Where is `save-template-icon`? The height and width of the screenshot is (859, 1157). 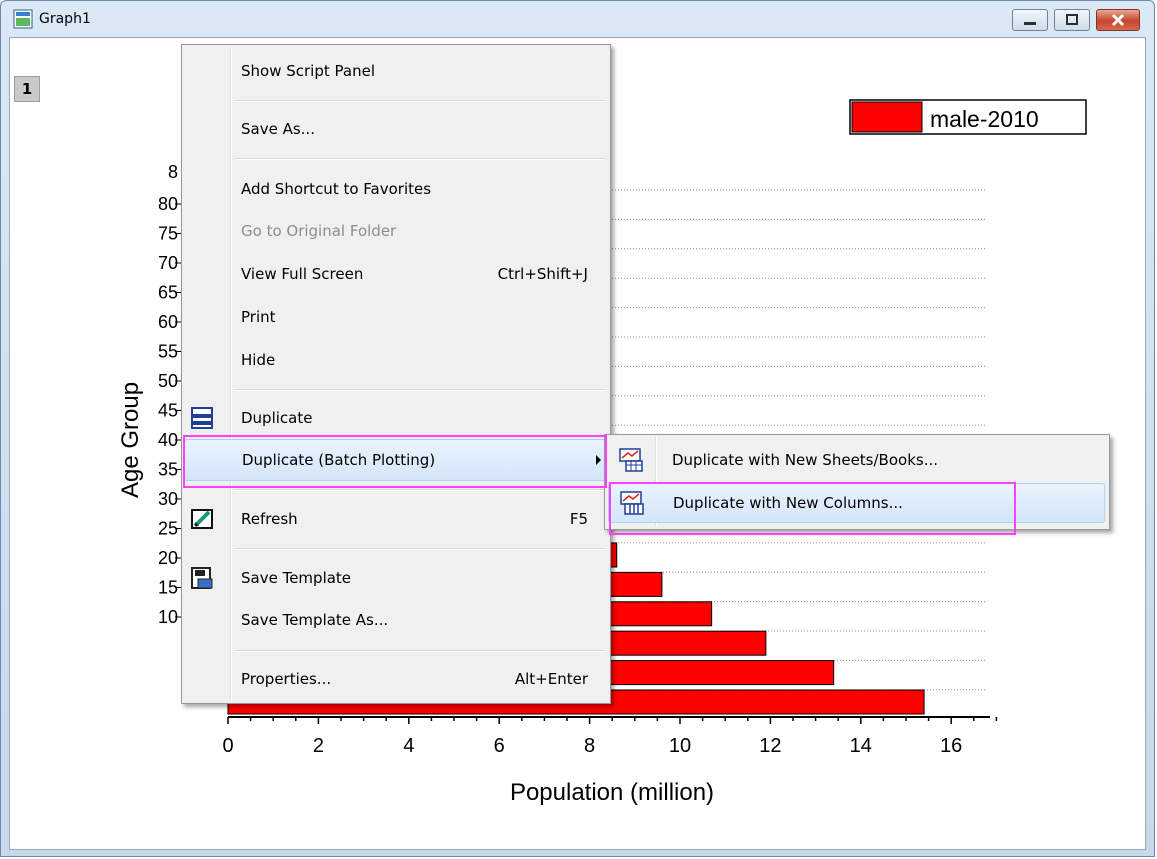
save-template-icon is located at coordinates (202, 578).